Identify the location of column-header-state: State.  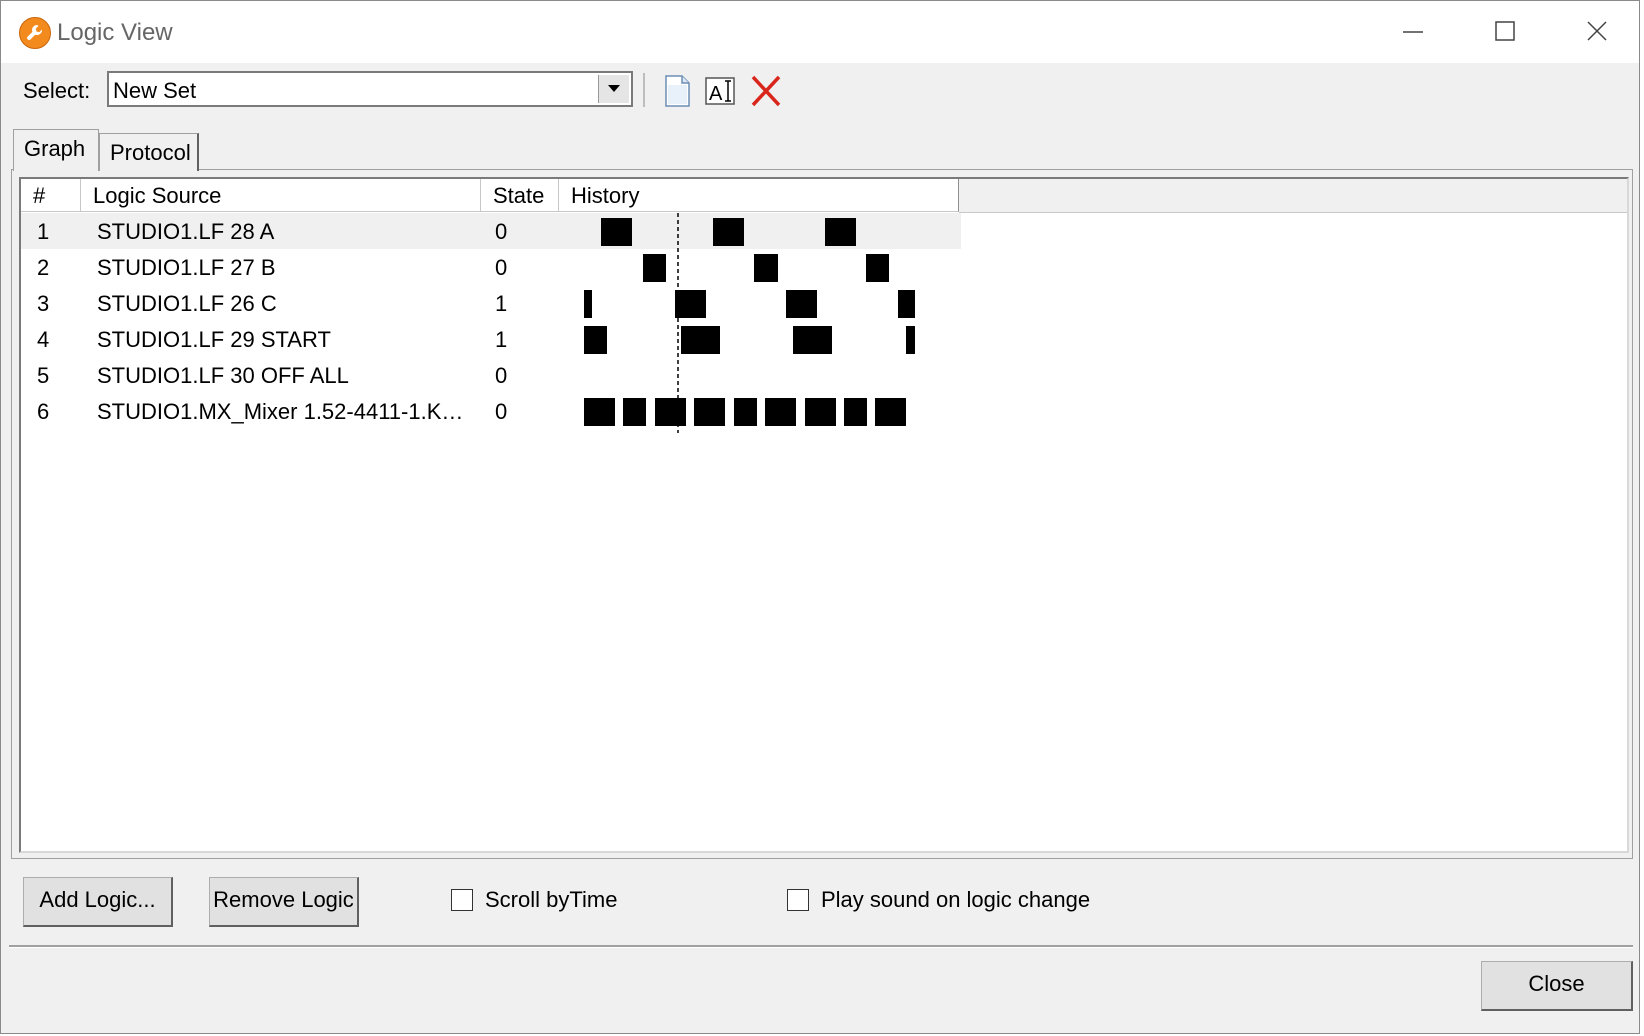
(520, 195).